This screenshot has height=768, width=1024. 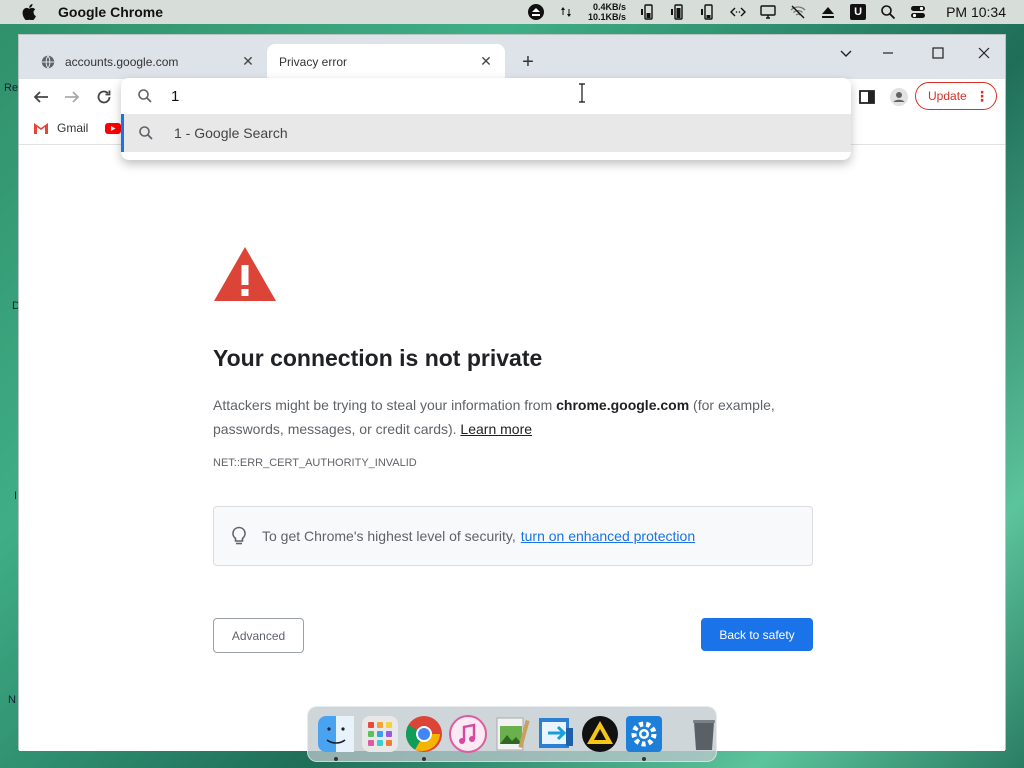 I want to click on control-center-icon, so click(x=918, y=12).